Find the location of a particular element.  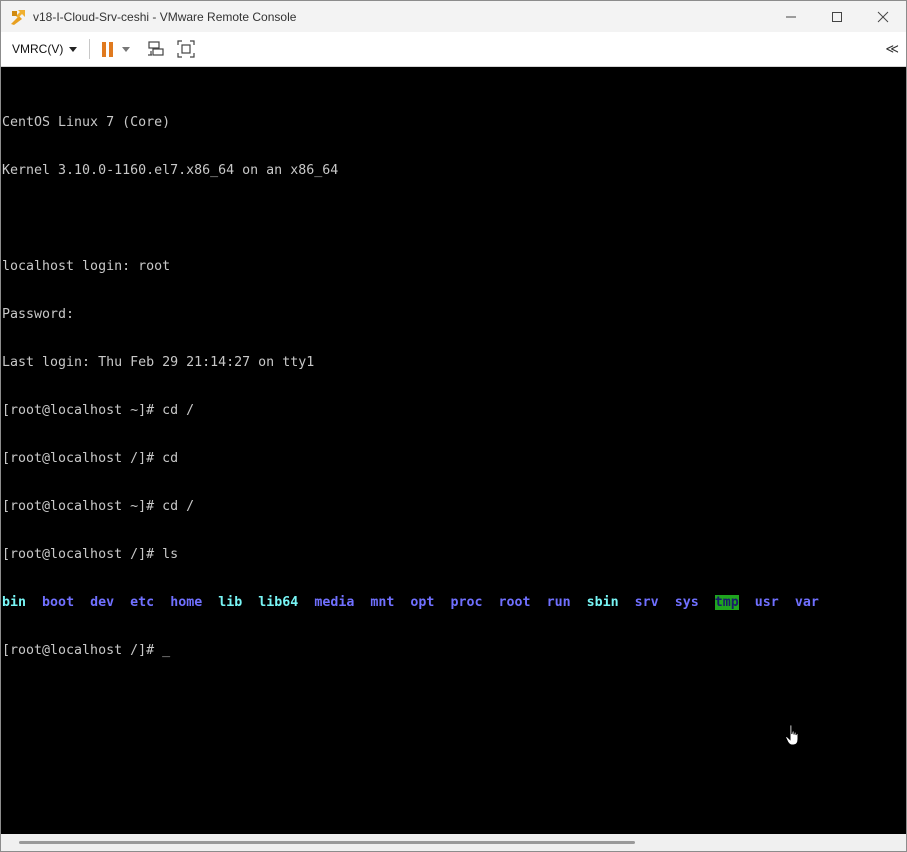

vmrc-menu-label: VMRC(V) is located at coordinates (38, 49).